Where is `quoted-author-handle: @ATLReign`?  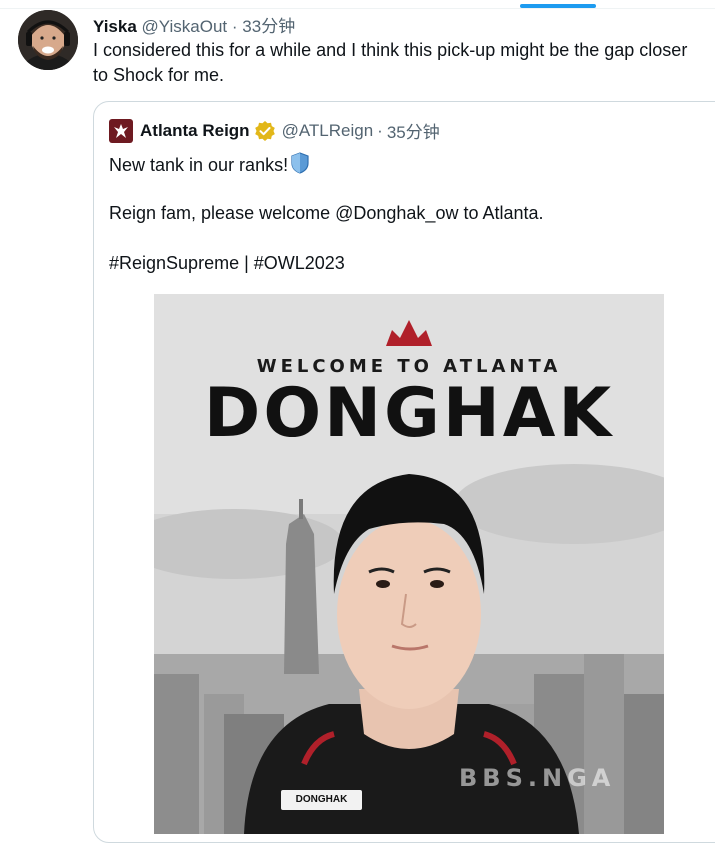 quoted-author-handle: @ATLReign is located at coordinates (328, 131).